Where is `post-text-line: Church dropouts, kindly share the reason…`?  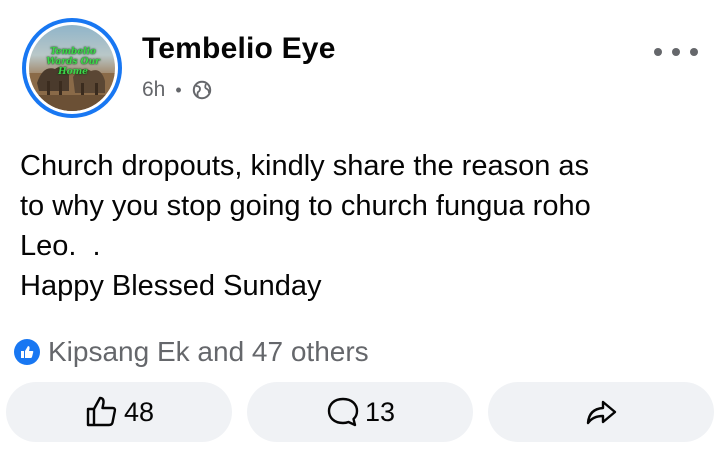
post-text-line: Church dropouts, kindly share the reason… is located at coordinates (305, 166).